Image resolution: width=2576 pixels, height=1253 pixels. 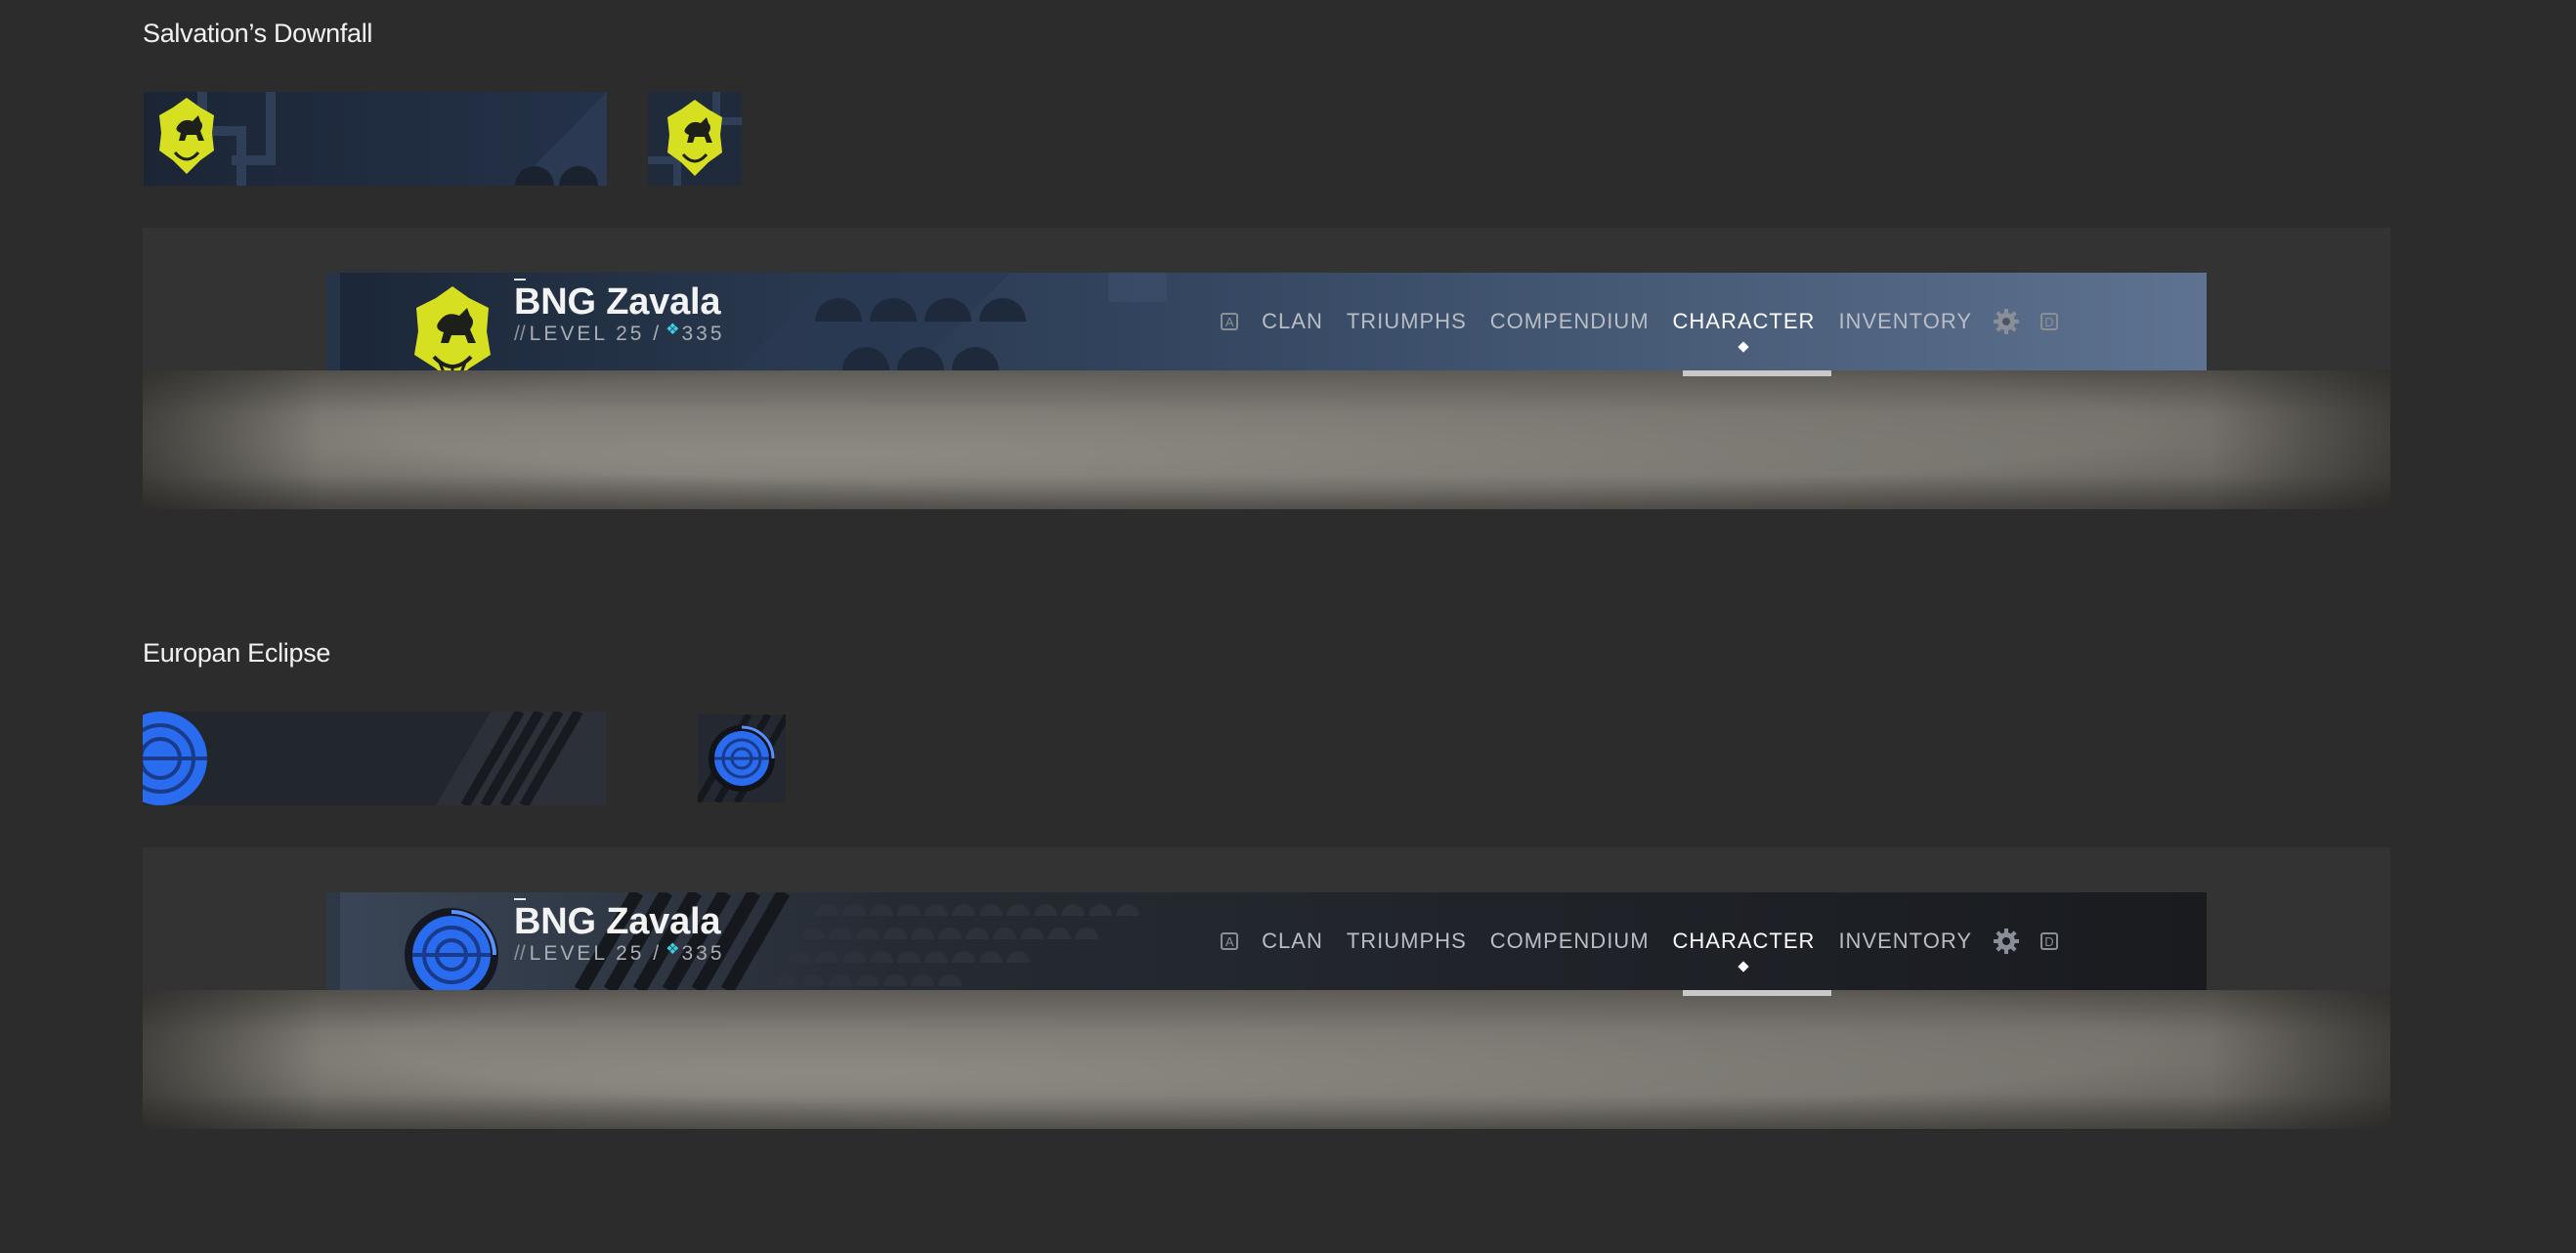 What do you see at coordinates (452, 328) in the screenshot?
I see `winged-lion-icon` at bounding box center [452, 328].